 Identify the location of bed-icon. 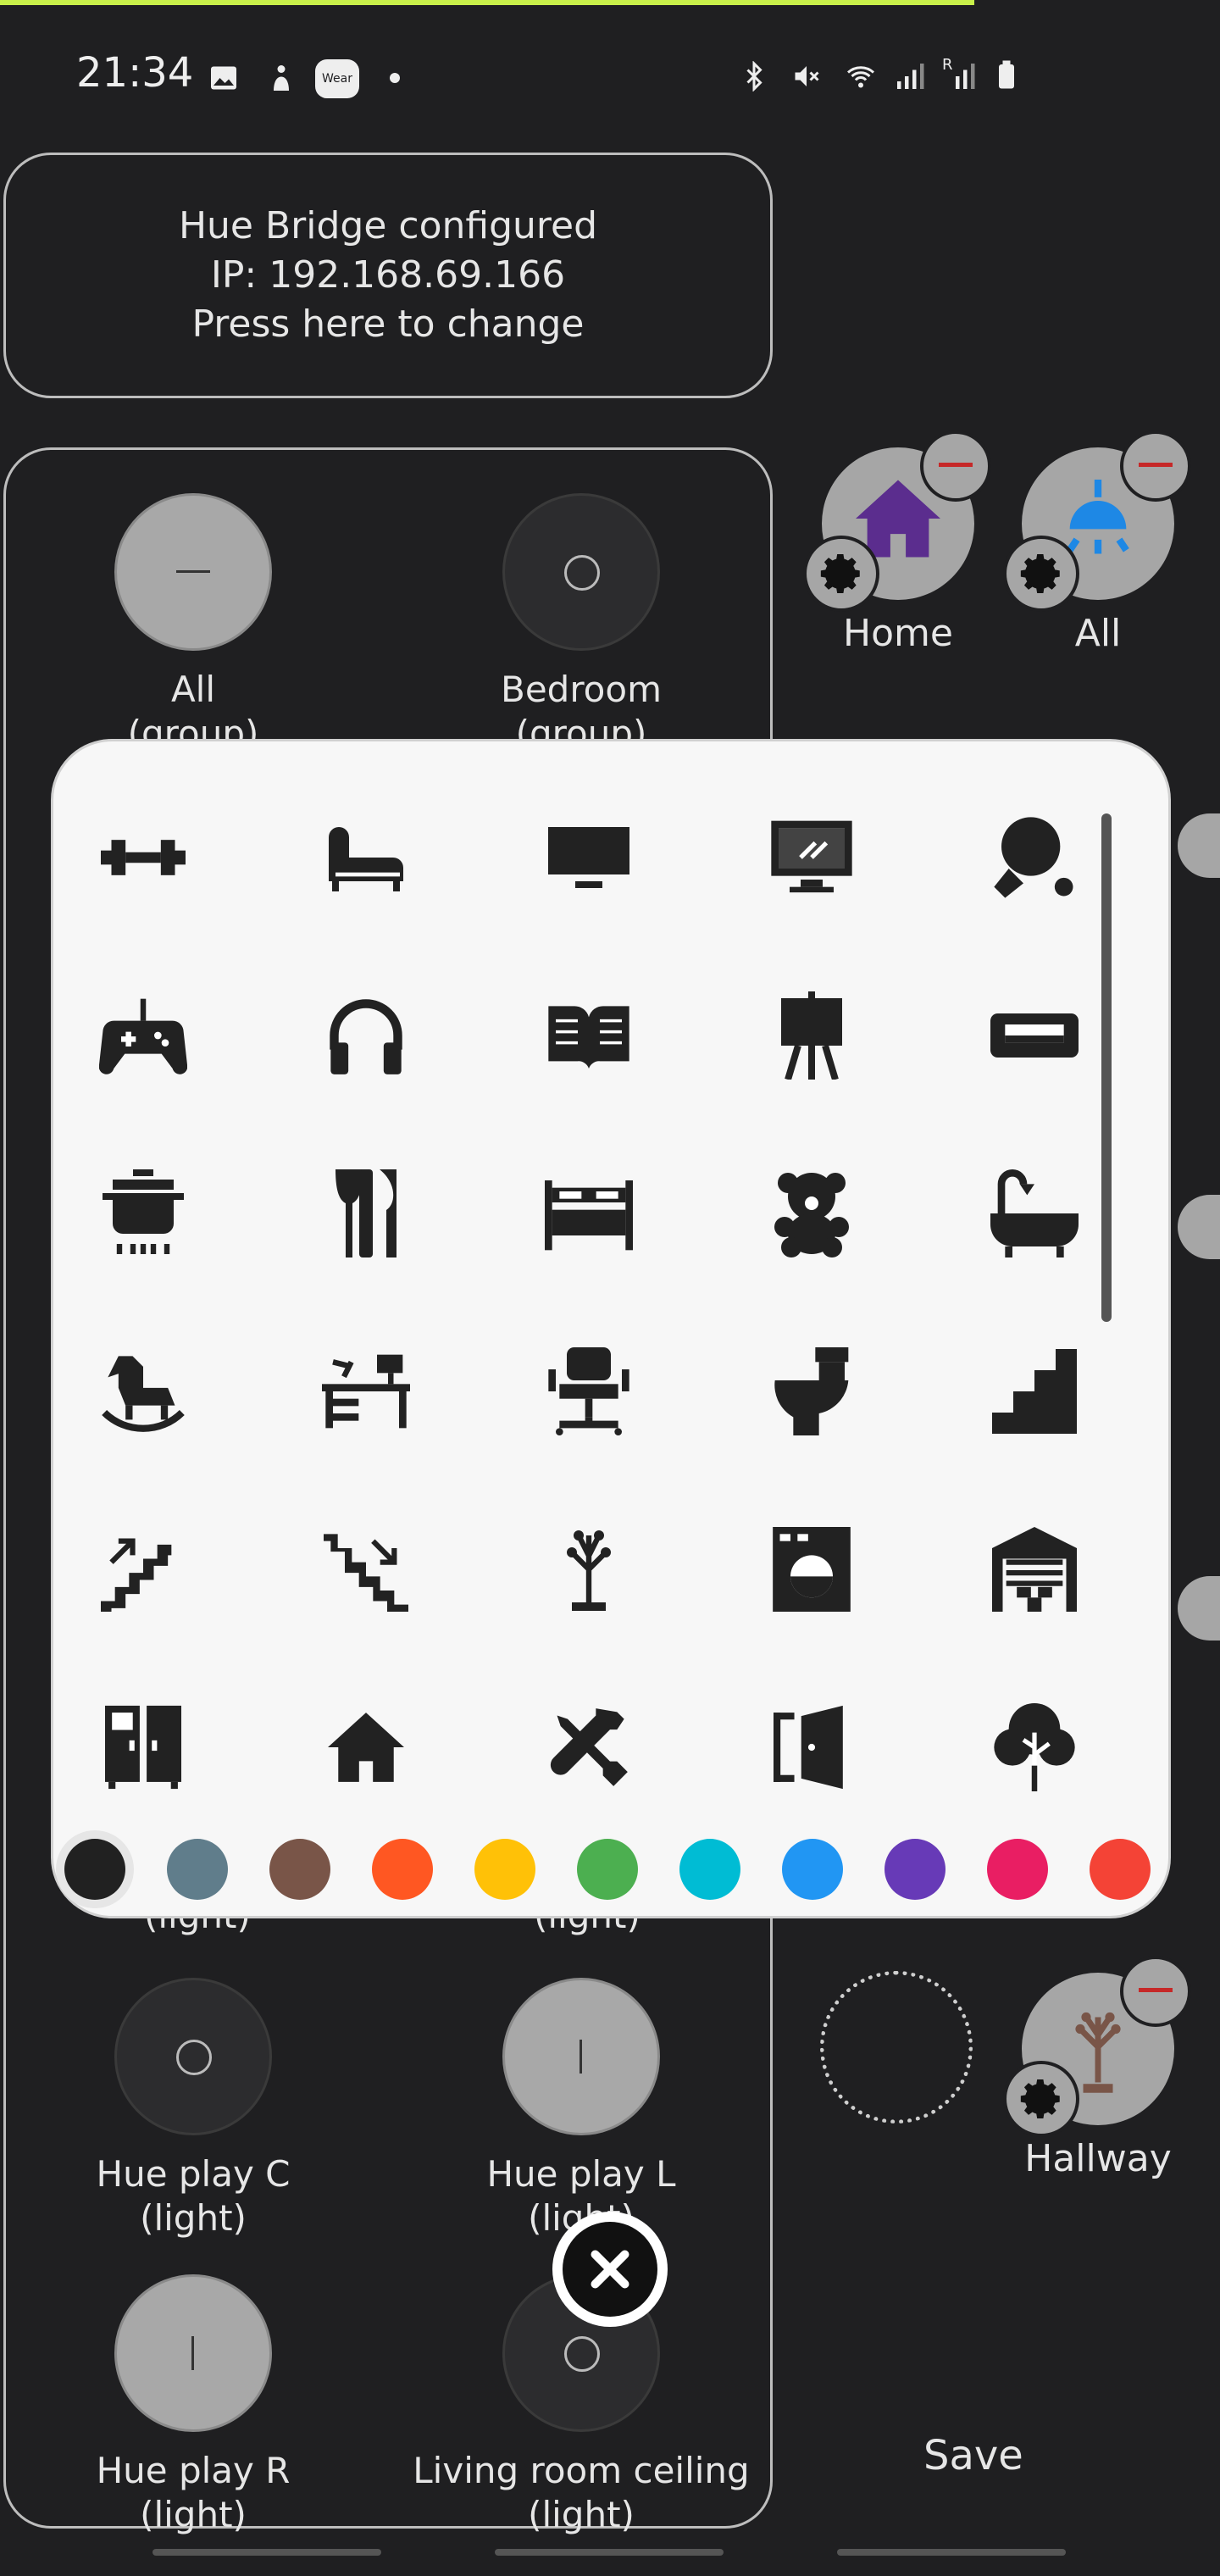
(588, 1213).